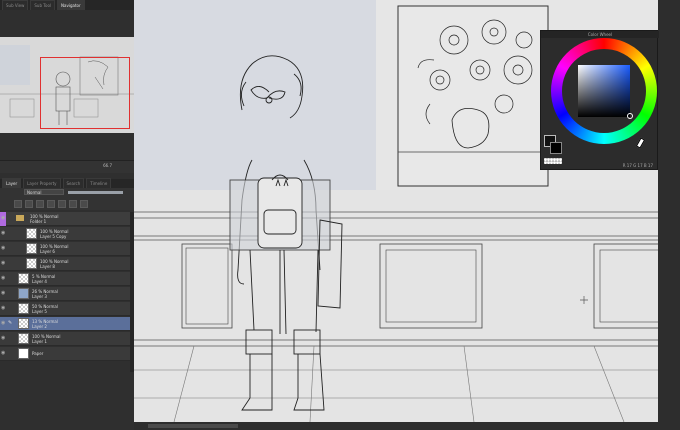  Describe the element at coordinates (15, 5) in the screenshot. I see `tab-sub-view: Sub View` at that location.